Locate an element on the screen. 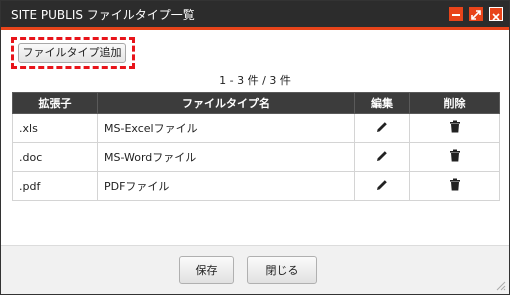  pagination-info: 1 - 3 件 / 3 件 is located at coordinates (255, 80).